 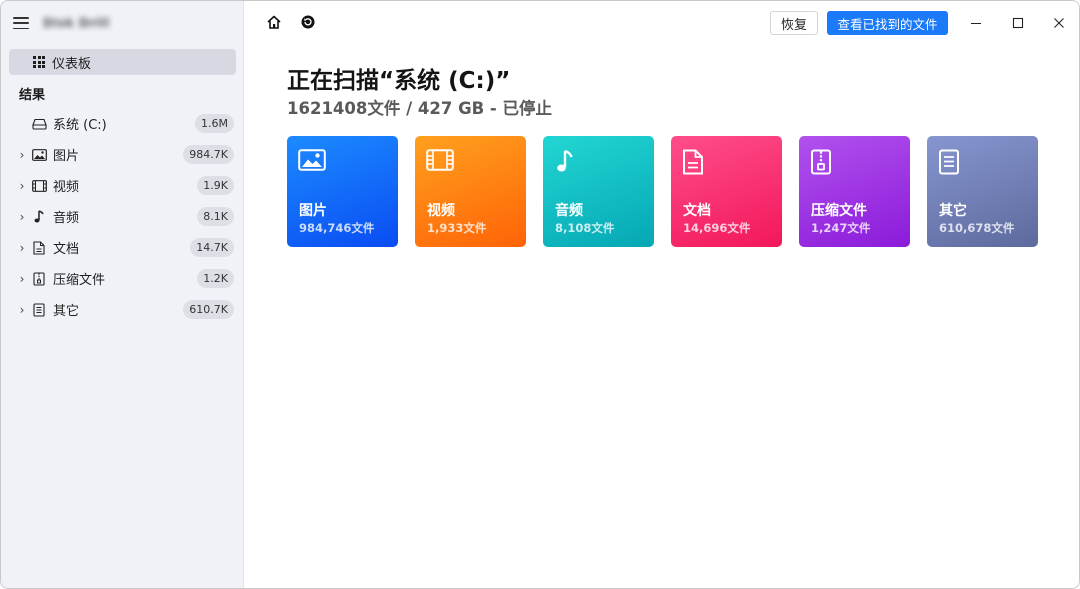 I want to click on sidebar-item-system-drive: › 系统 (C:) 1.6M, so click(x=122, y=123).